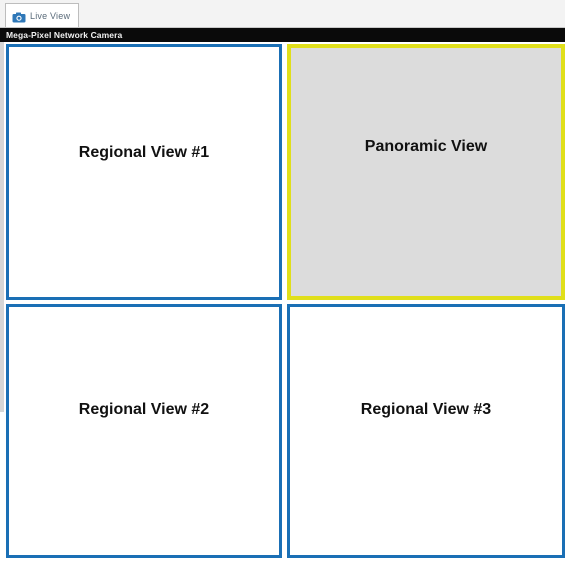 The height and width of the screenshot is (561, 565). I want to click on regional-view-2-label: Regional View #2, so click(144, 409).